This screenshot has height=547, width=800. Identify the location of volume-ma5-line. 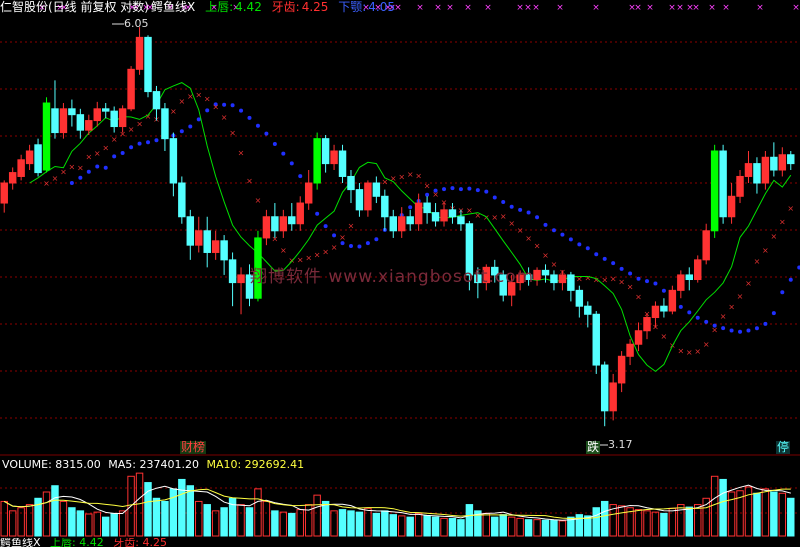
(397, 502).